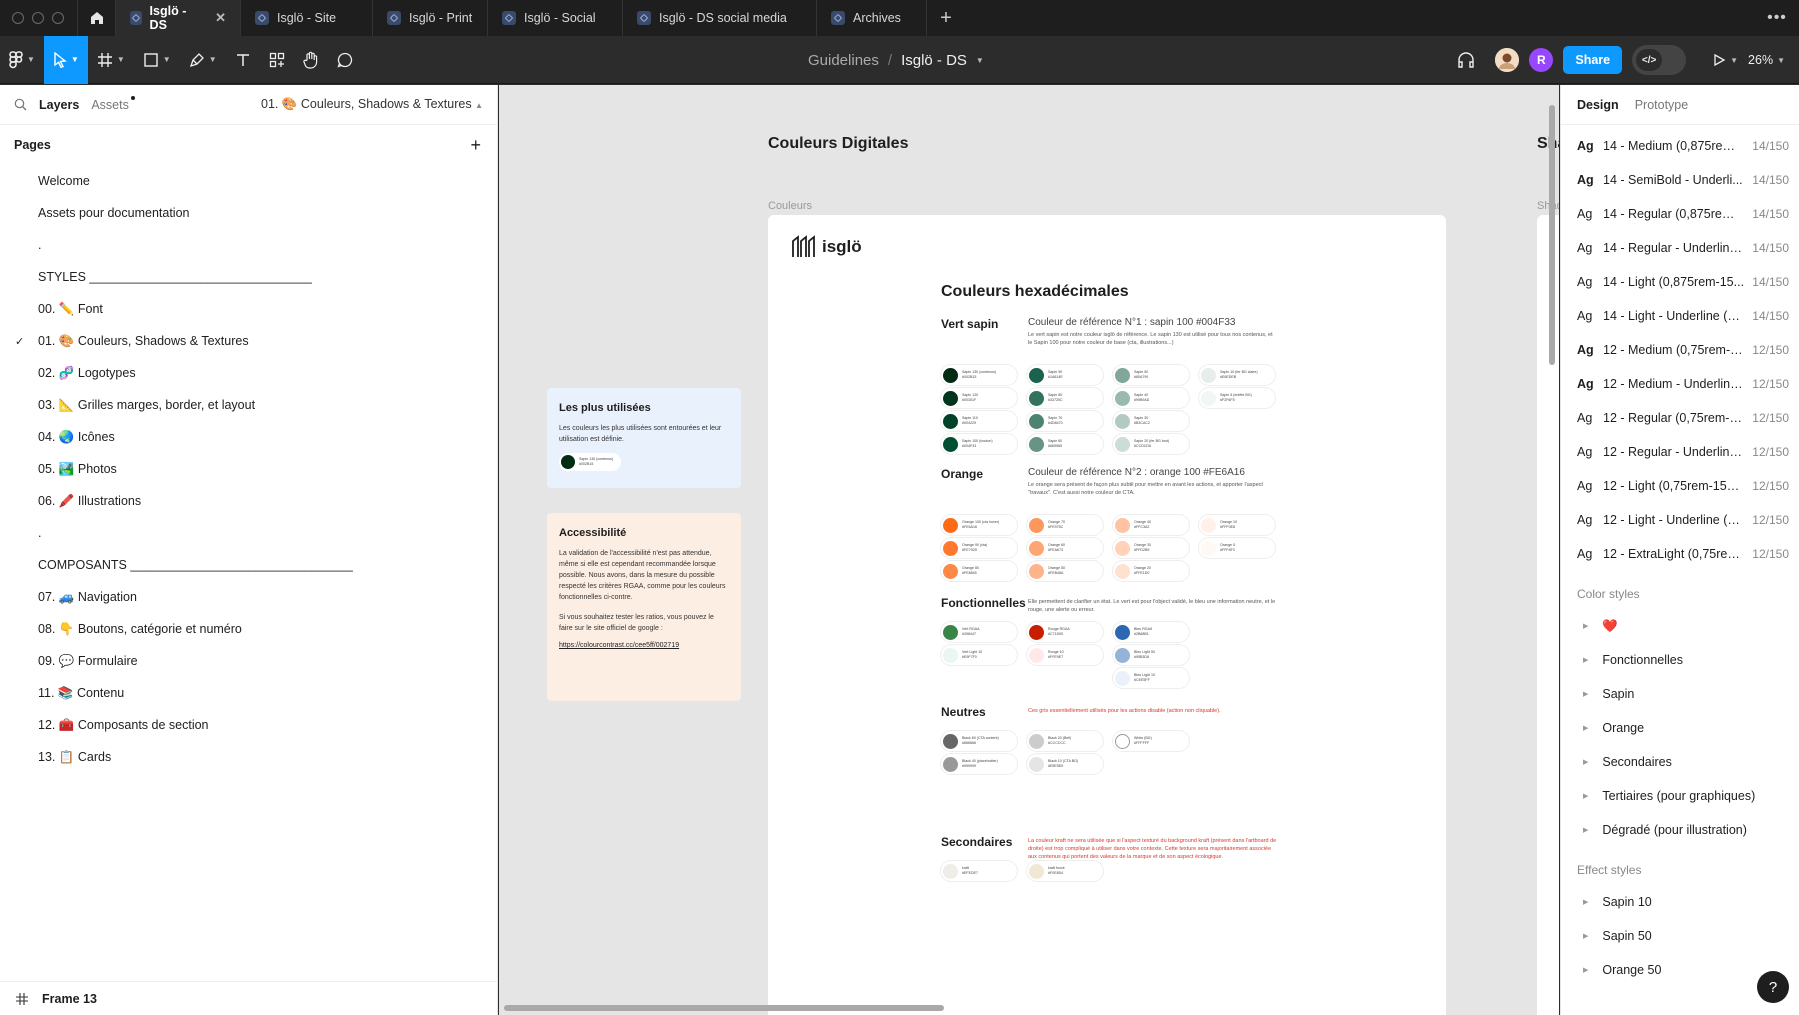 This screenshot has height=1015, width=1799. Describe the element at coordinates (248, 725) in the screenshot. I see `page-item: 12. 🧰 Composants de section` at that location.